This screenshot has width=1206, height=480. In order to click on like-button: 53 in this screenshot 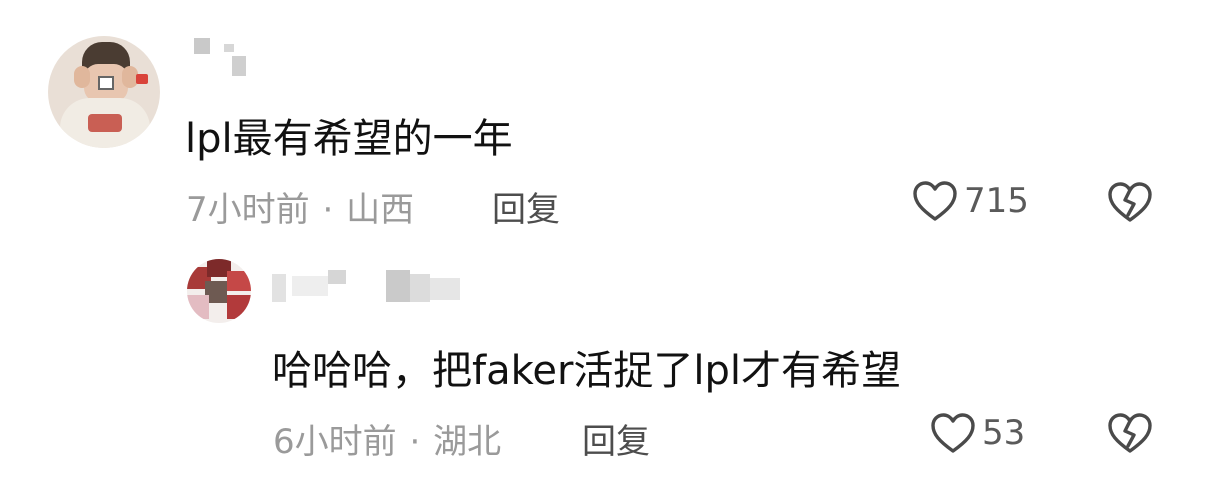, I will do `click(977, 433)`.